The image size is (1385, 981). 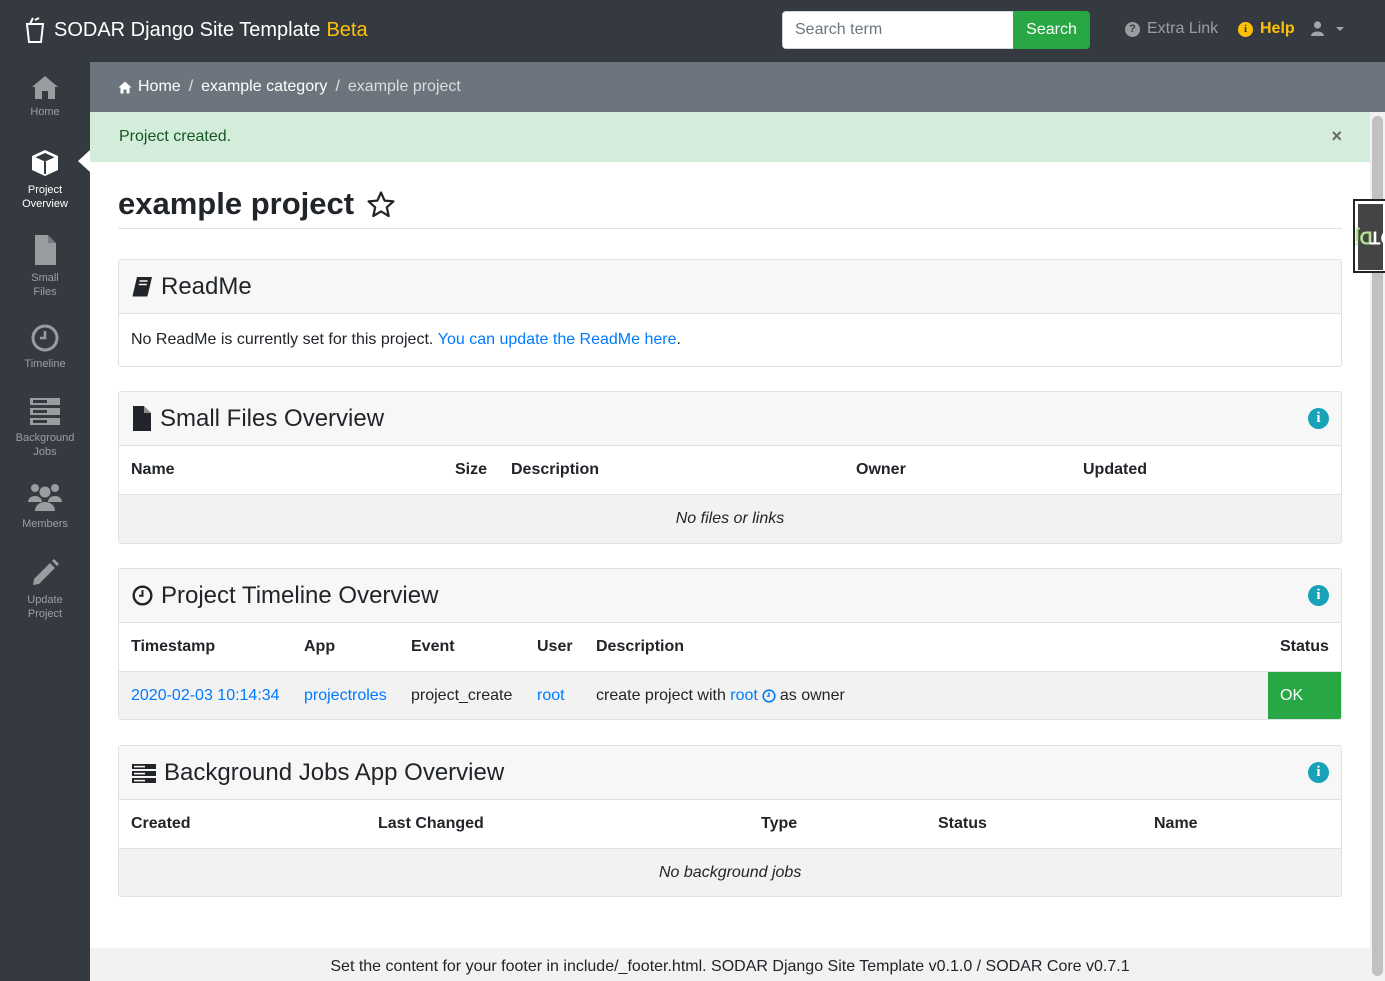 What do you see at coordinates (730, 419) in the screenshot?
I see `card-header: Small Files Overview i` at bounding box center [730, 419].